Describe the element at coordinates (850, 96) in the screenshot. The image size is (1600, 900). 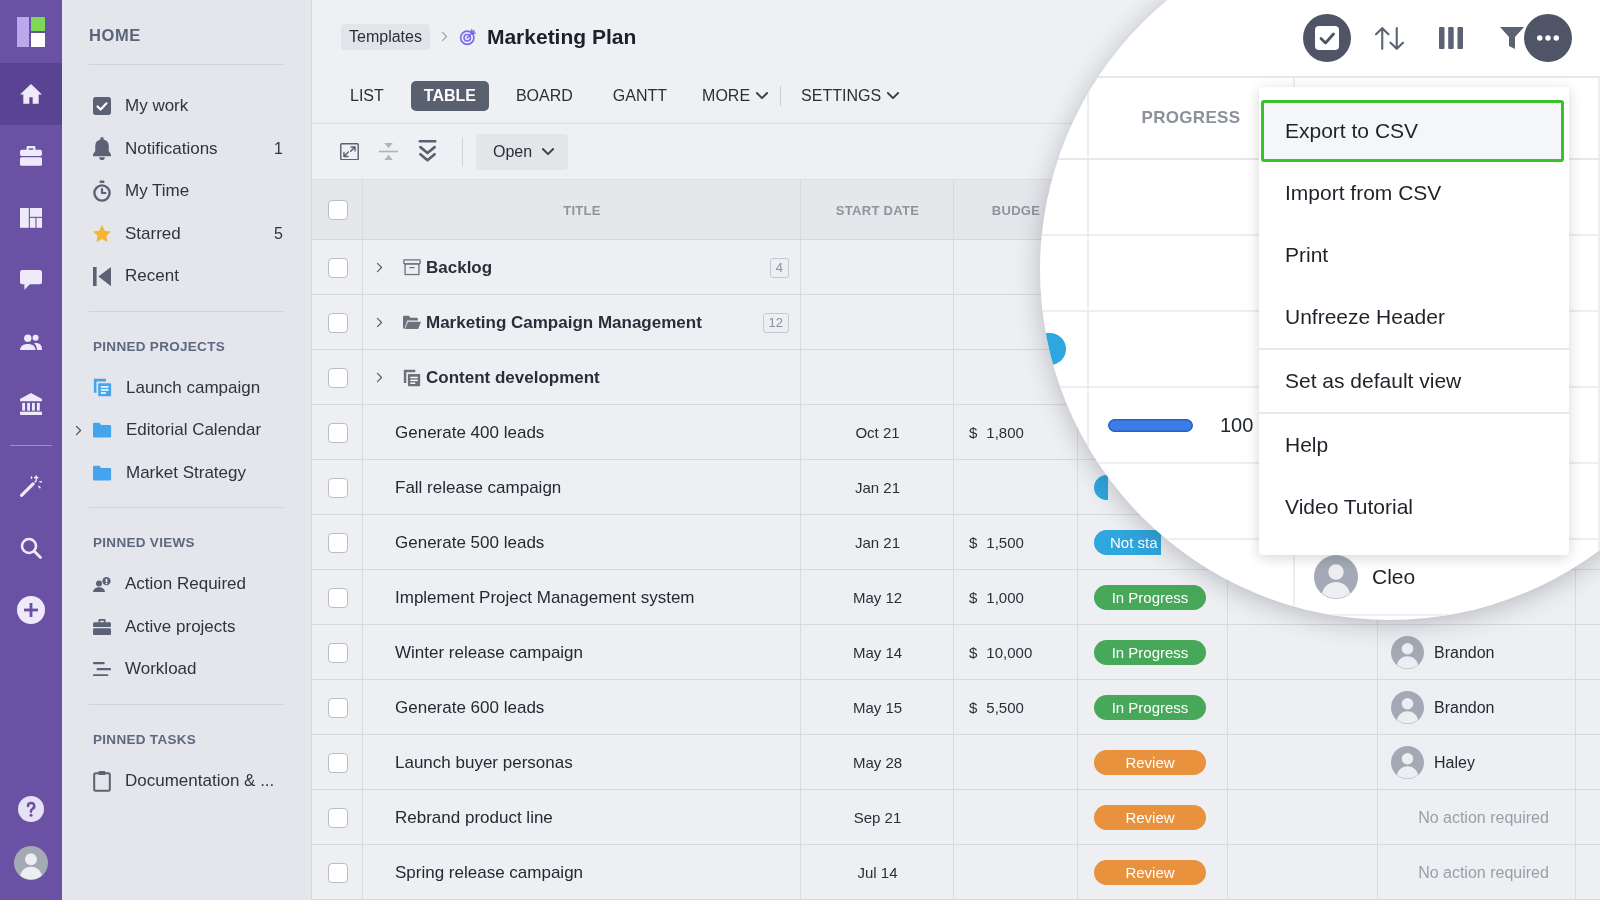
I see `dropdown-button: SETTINGS` at that location.